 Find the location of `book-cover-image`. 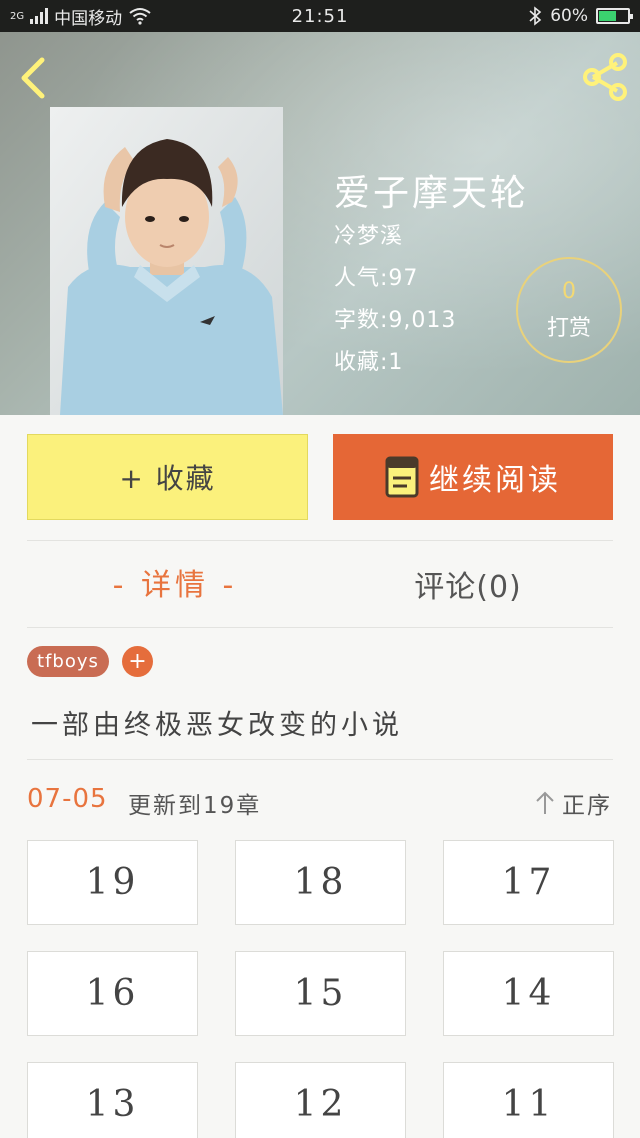

book-cover-image is located at coordinates (166, 261).